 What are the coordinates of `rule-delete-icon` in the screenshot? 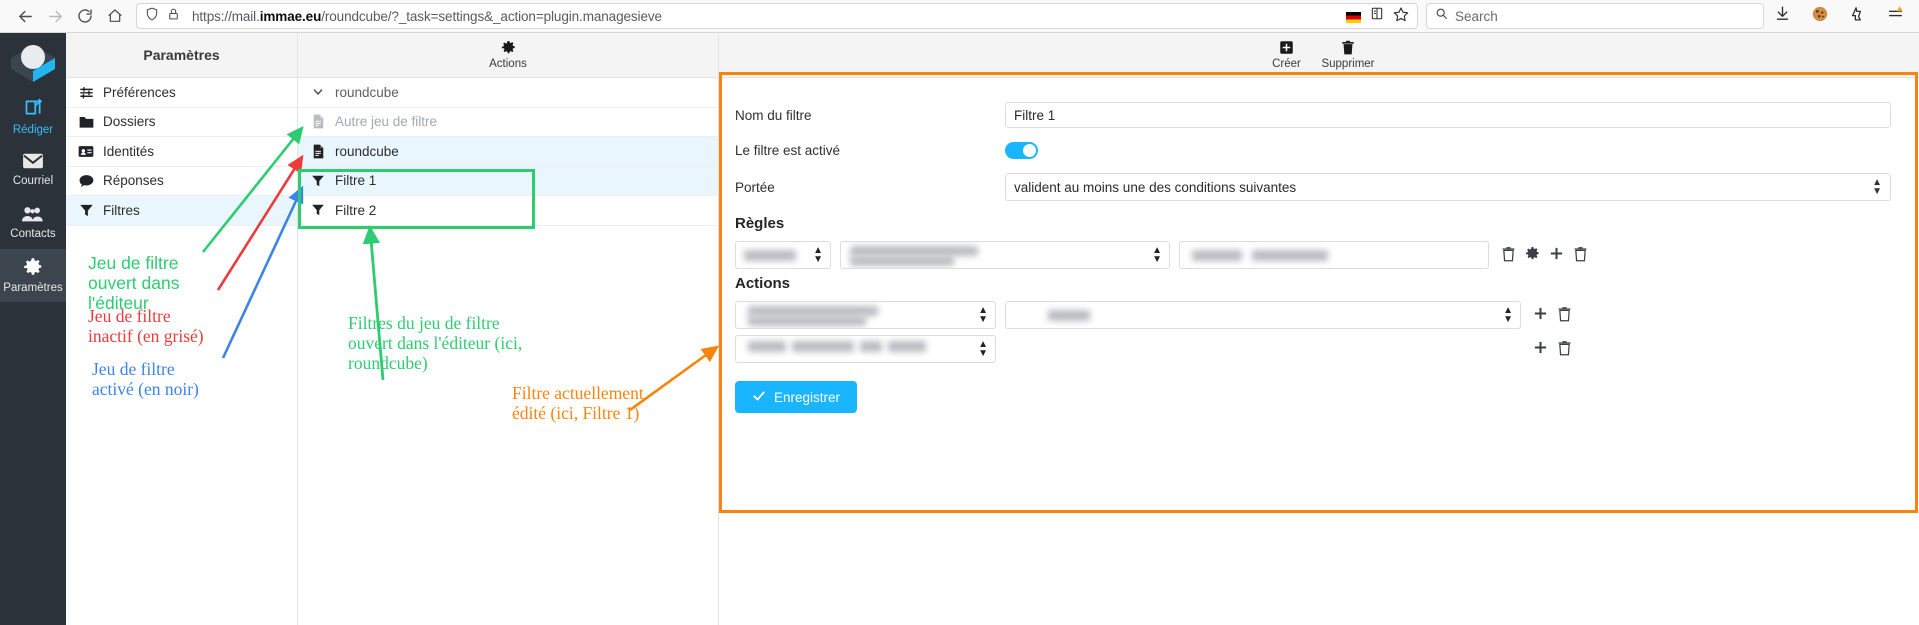 It's located at (1508, 255).